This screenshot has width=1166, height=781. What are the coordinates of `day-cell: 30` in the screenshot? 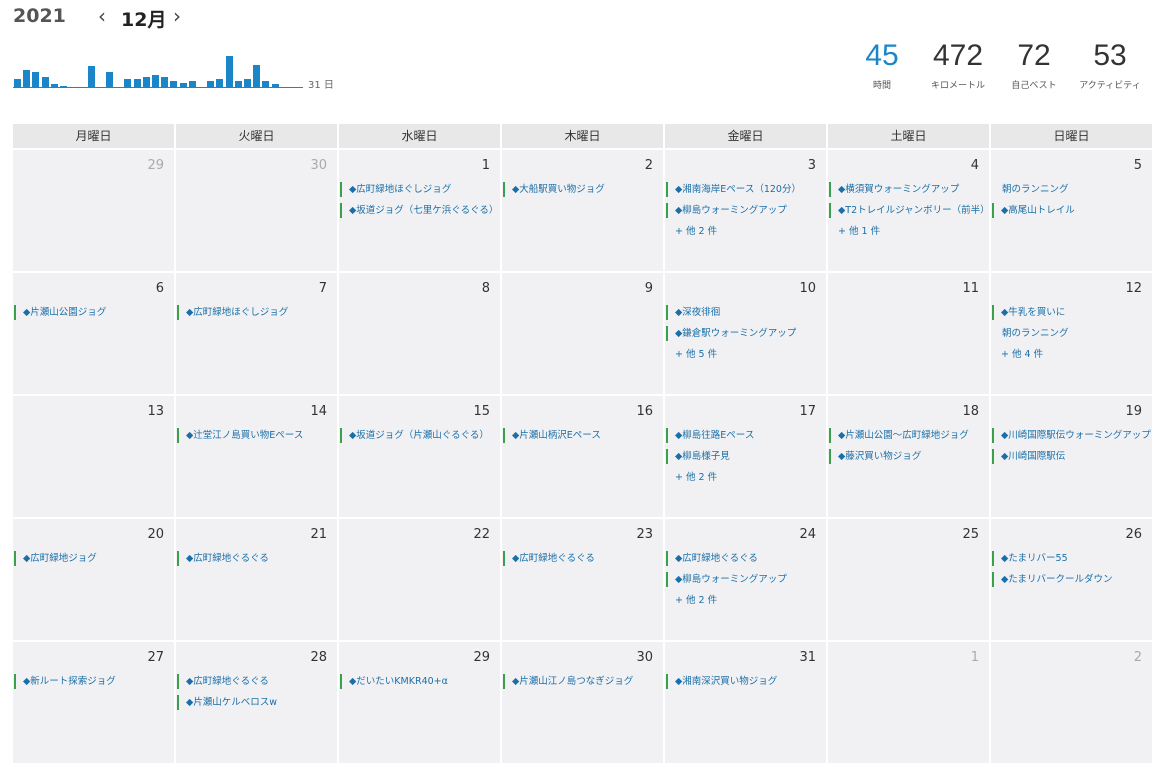 It's located at (256, 210).